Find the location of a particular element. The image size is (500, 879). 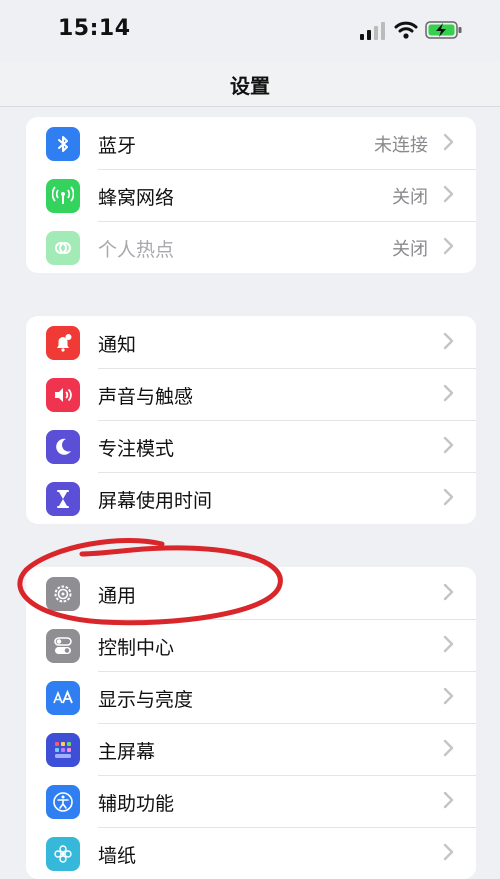

page-title: 设置 is located at coordinates (250, 86).